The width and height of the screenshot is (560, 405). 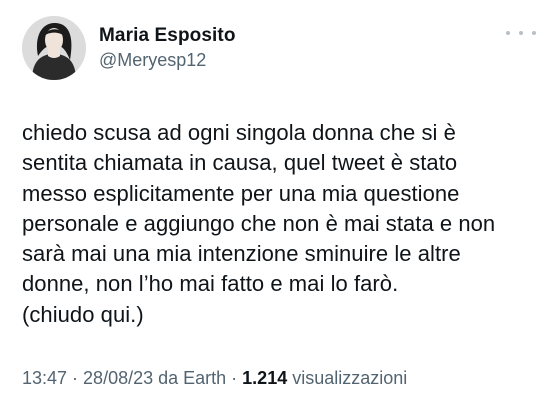 What do you see at coordinates (44, 378) in the screenshot?
I see `tweet-time: 13:47` at bounding box center [44, 378].